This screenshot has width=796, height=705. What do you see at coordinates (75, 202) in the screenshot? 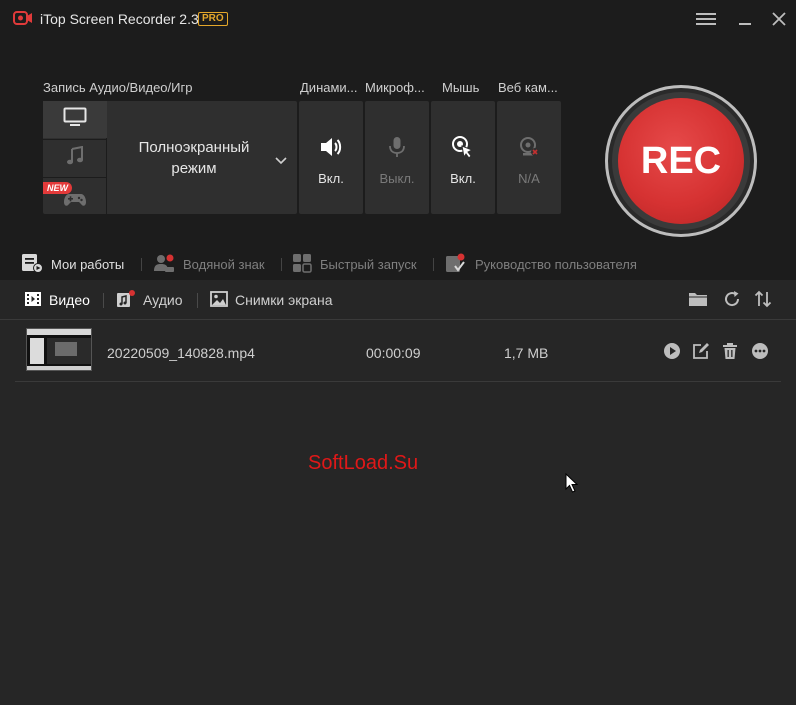
I see `gamepad-icon` at bounding box center [75, 202].